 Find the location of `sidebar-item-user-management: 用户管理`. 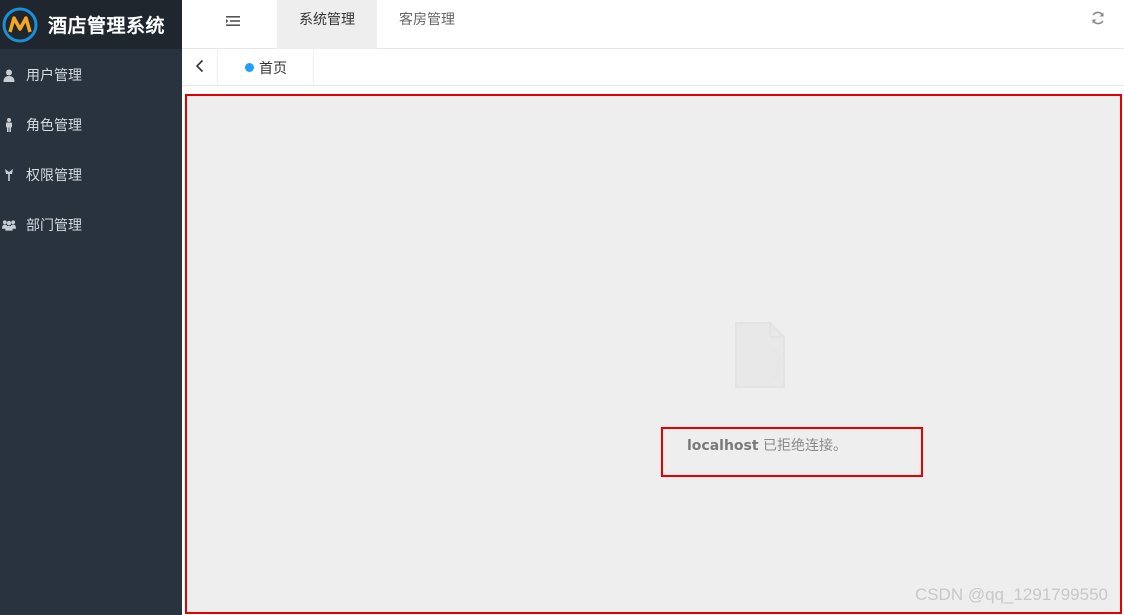

sidebar-item-user-management: 用户管理 is located at coordinates (91, 75).